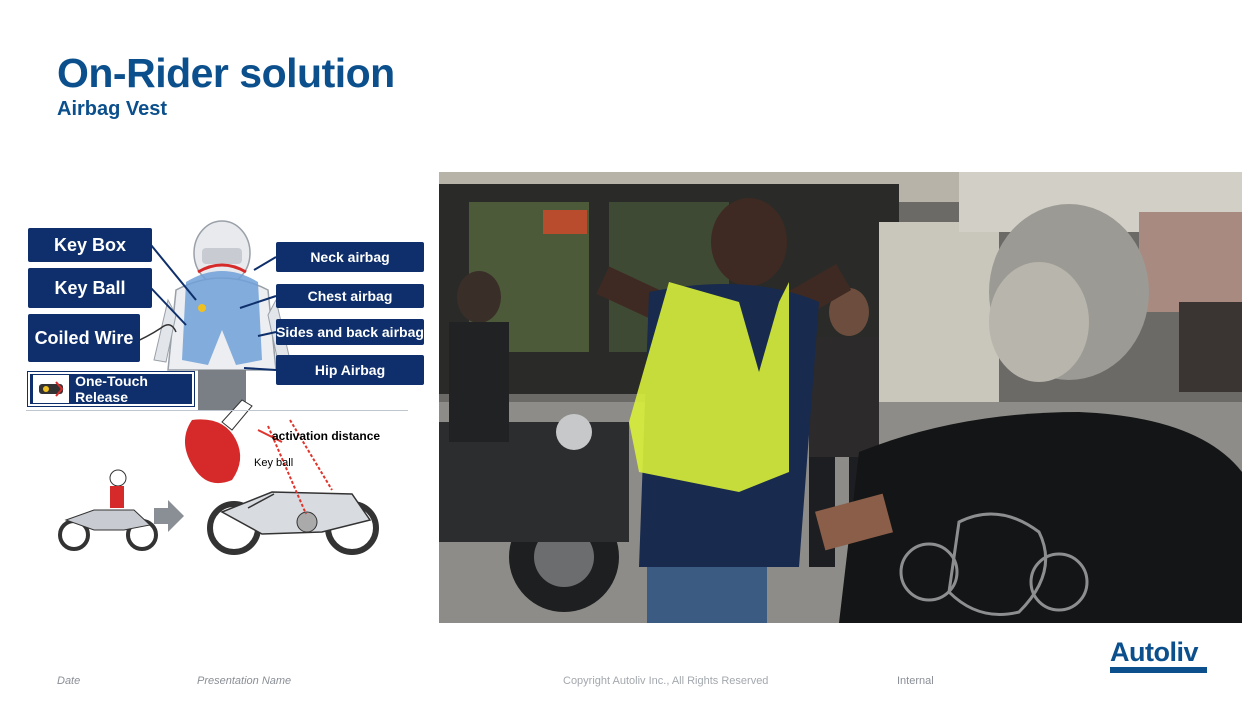 This screenshot has height=709, width=1260. What do you see at coordinates (51, 389) in the screenshot?
I see `release-buckle-icon` at bounding box center [51, 389].